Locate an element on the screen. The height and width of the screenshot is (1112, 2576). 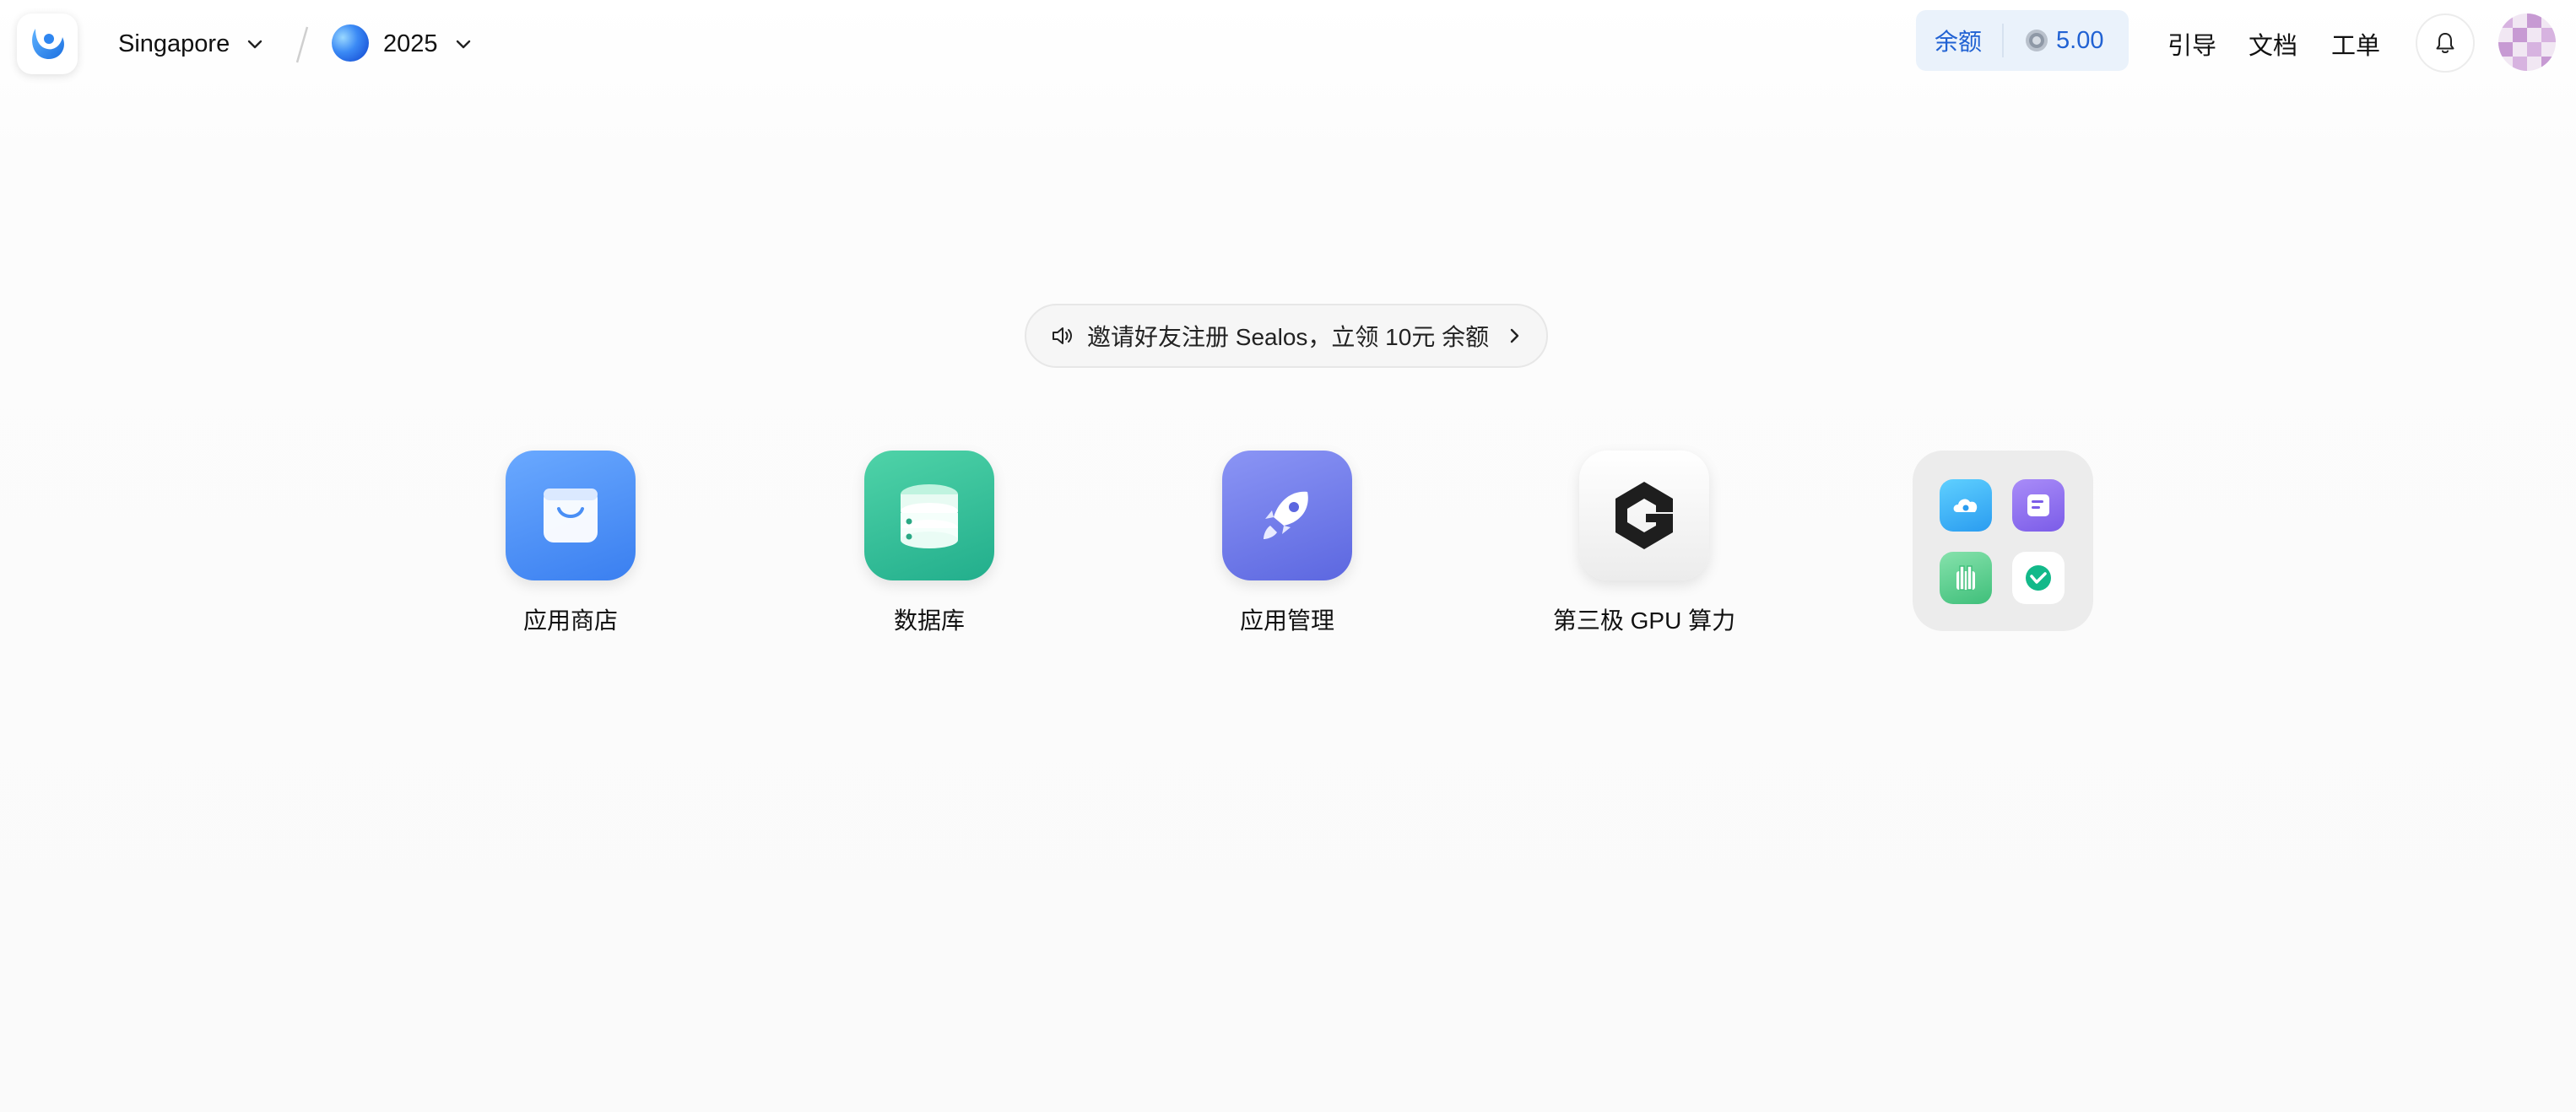
user-avatar-pattern-icon is located at coordinates (2527, 42).